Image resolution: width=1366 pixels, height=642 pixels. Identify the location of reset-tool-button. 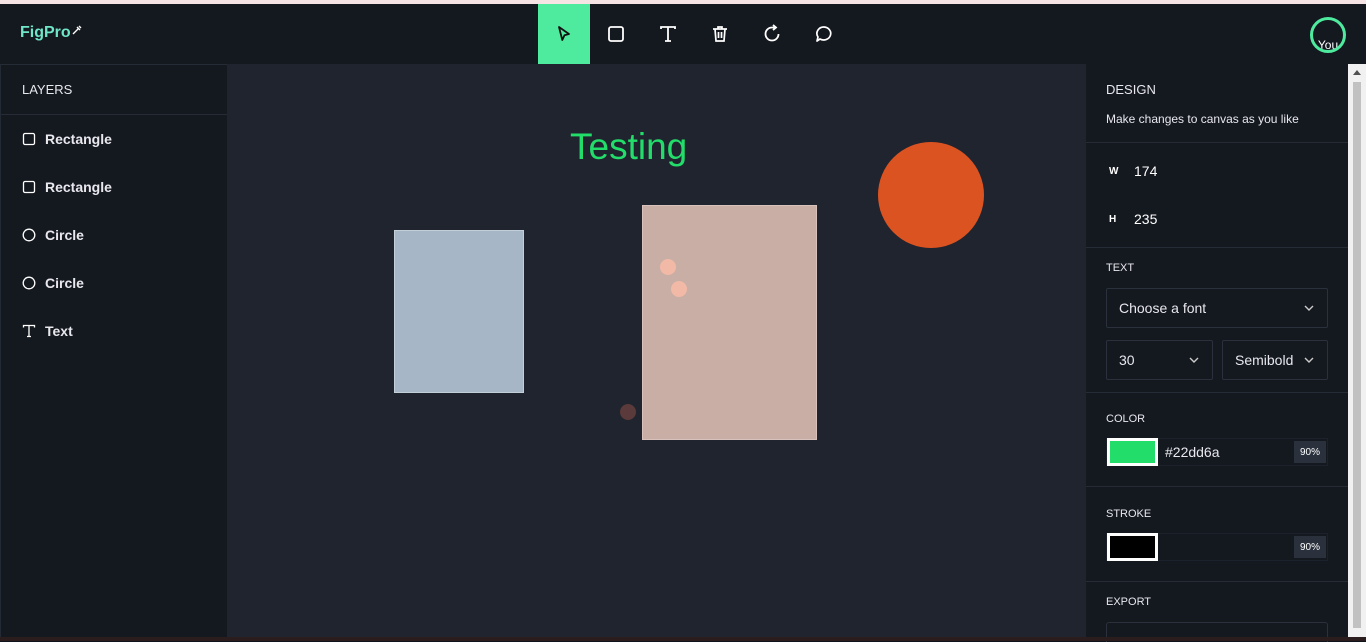
(772, 34).